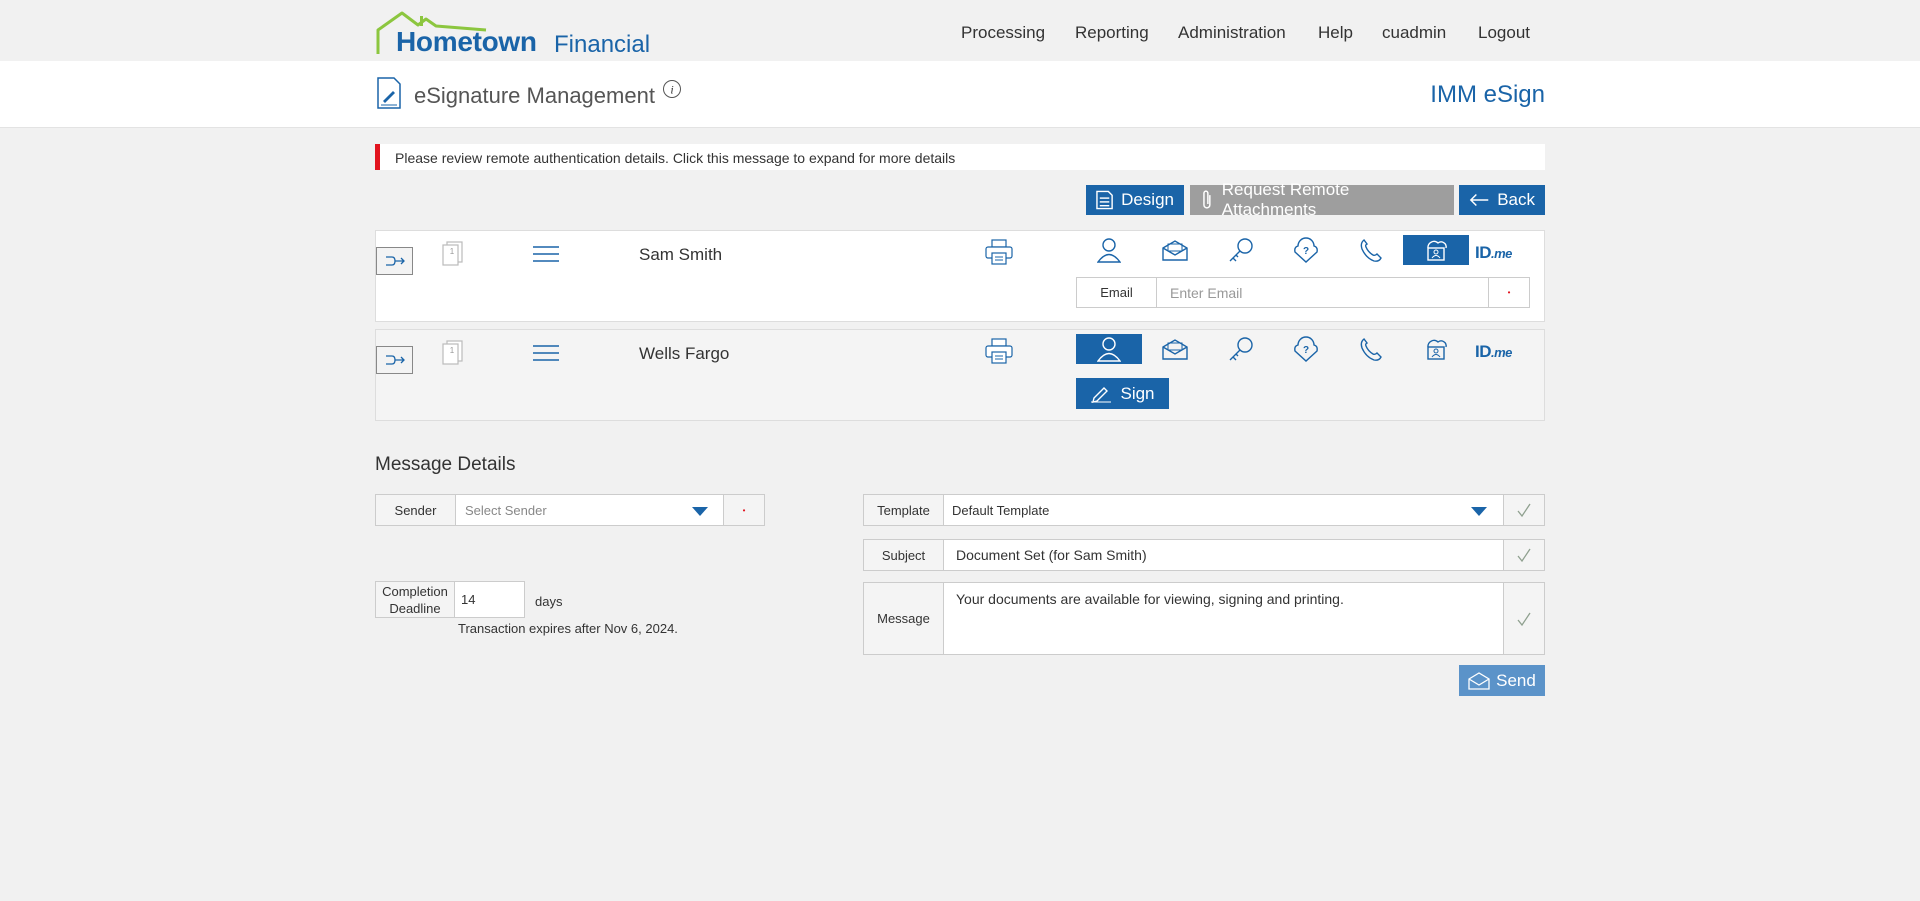 The width and height of the screenshot is (1920, 901). What do you see at coordinates (904, 510) in the screenshot?
I see `template-label: Template` at bounding box center [904, 510].